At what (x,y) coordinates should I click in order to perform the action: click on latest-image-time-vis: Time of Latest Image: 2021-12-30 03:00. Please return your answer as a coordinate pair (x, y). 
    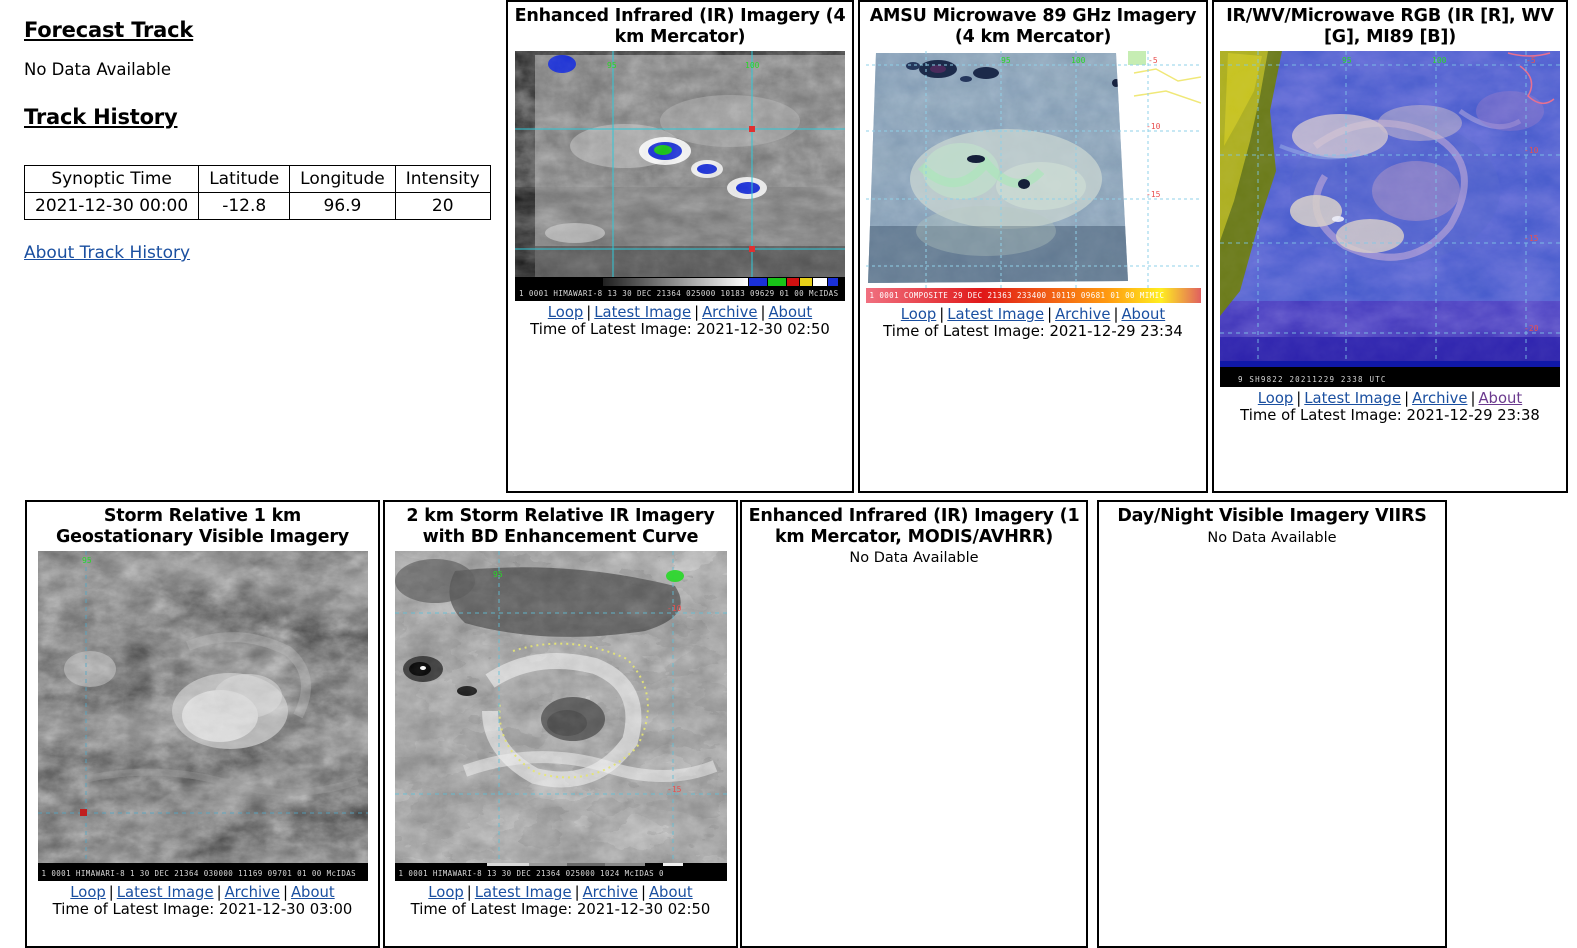
    Looking at the image, I should click on (202, 910).